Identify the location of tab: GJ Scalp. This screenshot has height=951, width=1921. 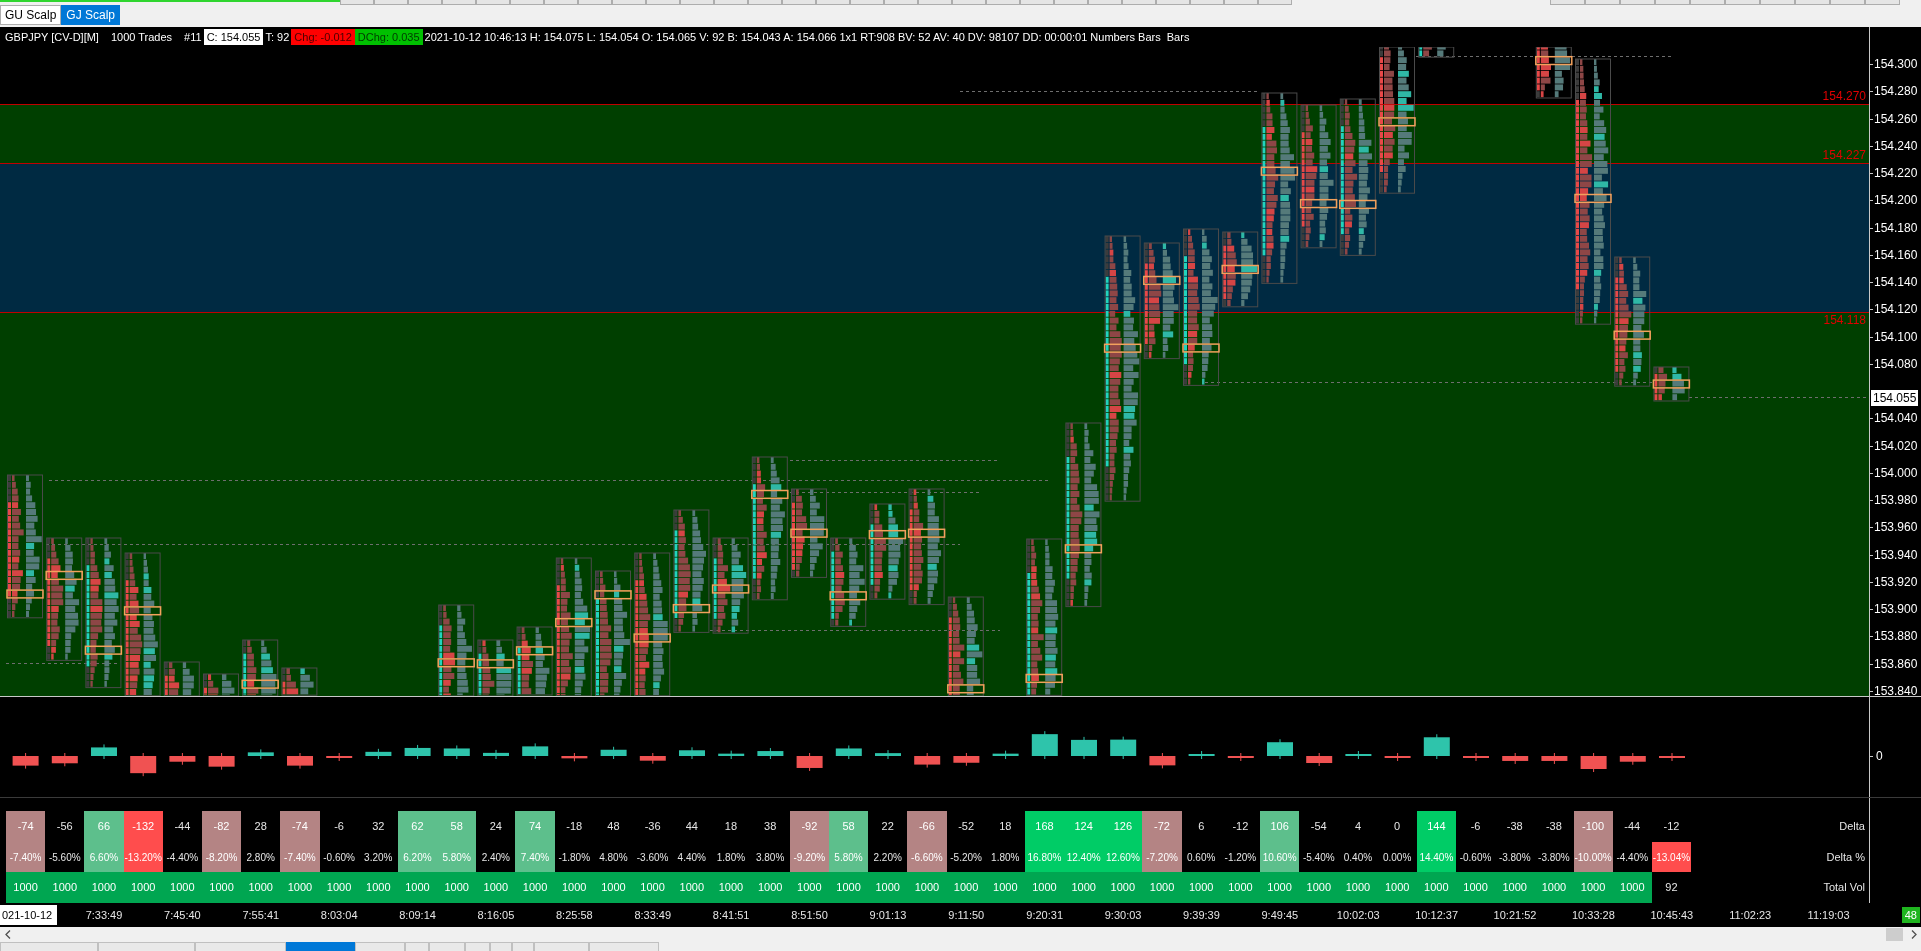
(91, 15).